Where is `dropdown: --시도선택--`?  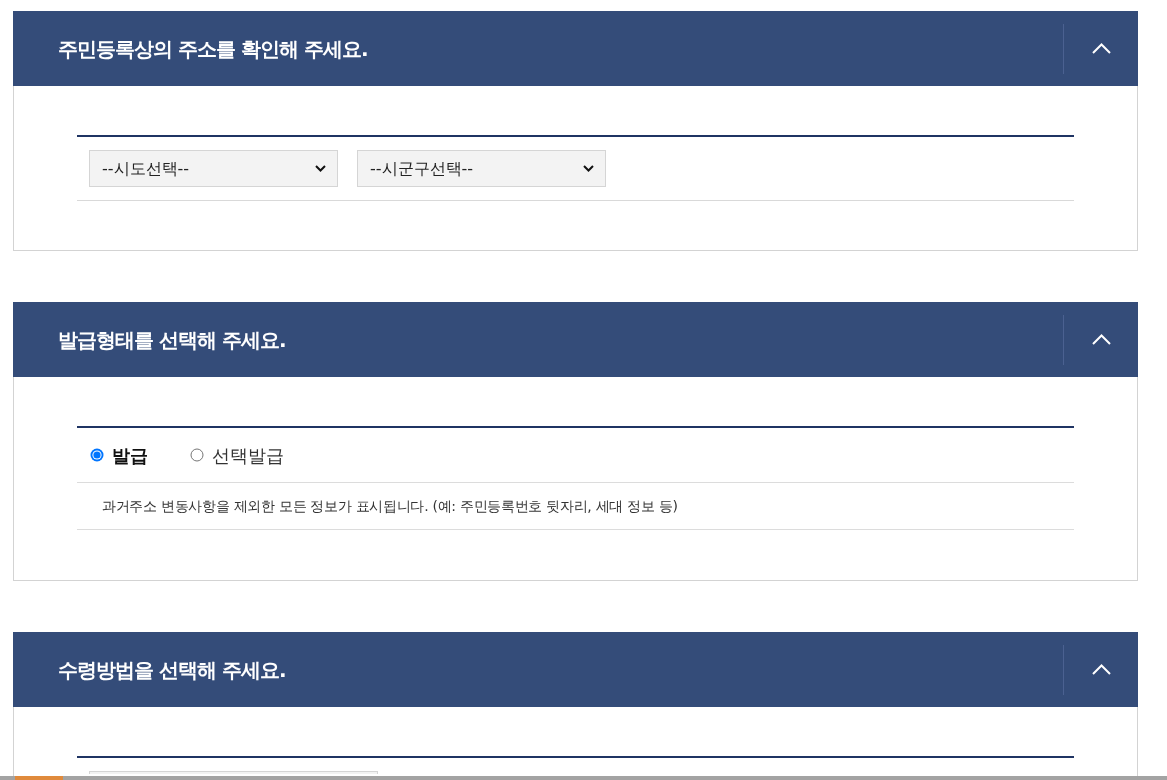
dropdown: --시도선택-- is located at coordinates (213, 168).